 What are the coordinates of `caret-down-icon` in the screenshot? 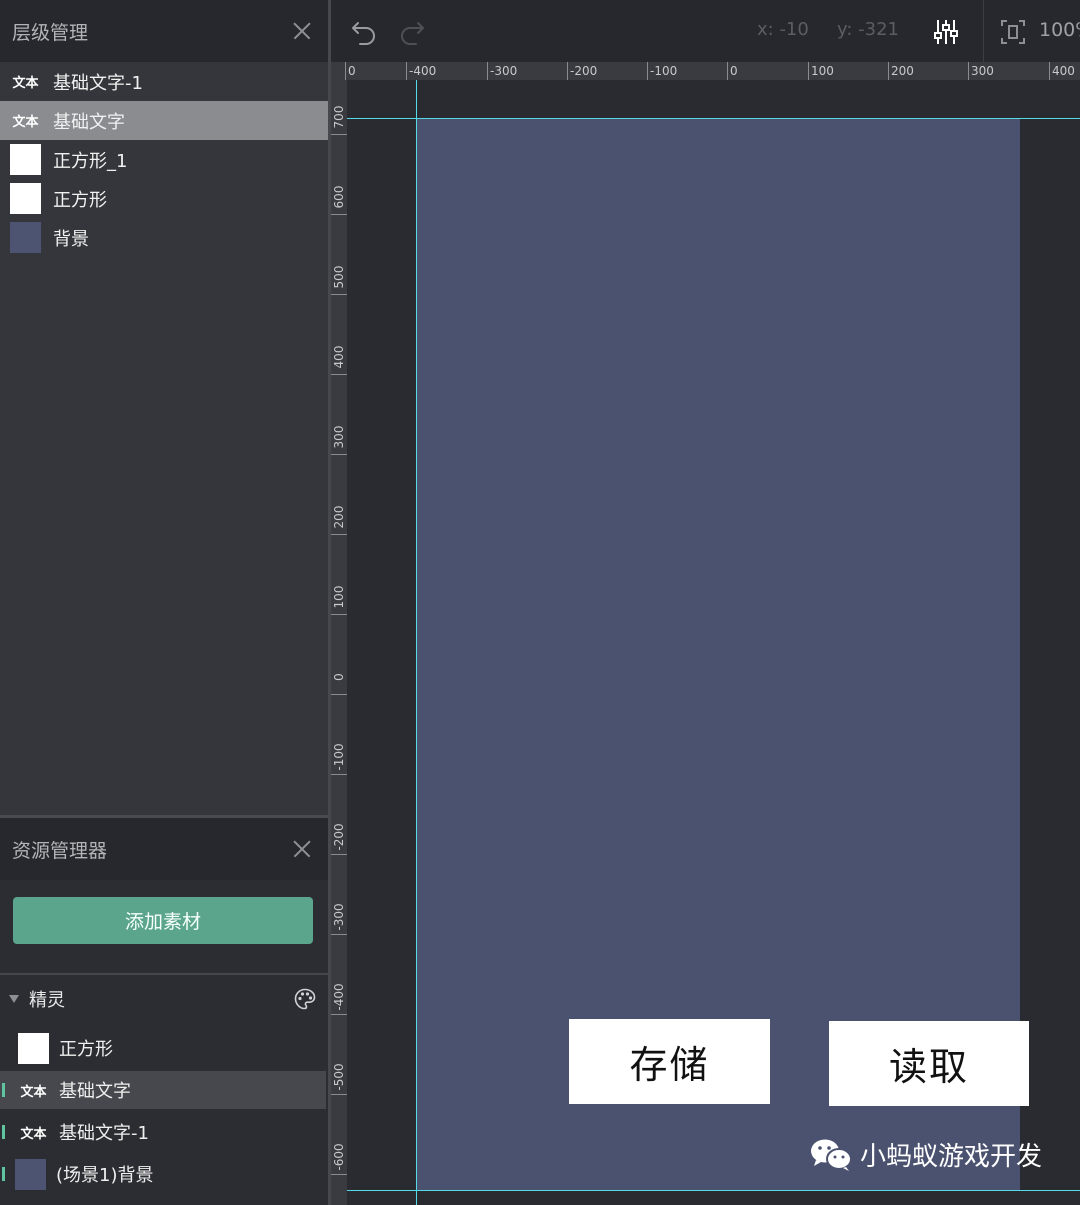 It's located at (14, 999).